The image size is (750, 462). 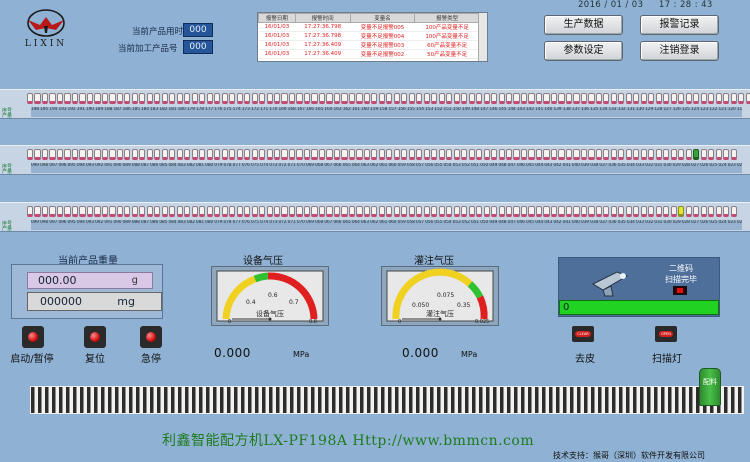 I want to click on scanner-title: 二维码, so click(x=681, y=268).